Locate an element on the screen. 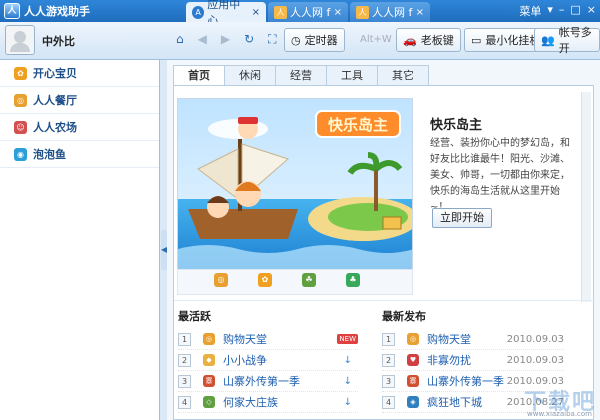 This screenshot has height=420, width=600. tab-label: 人人网 f is located at coordinates (310, 12).